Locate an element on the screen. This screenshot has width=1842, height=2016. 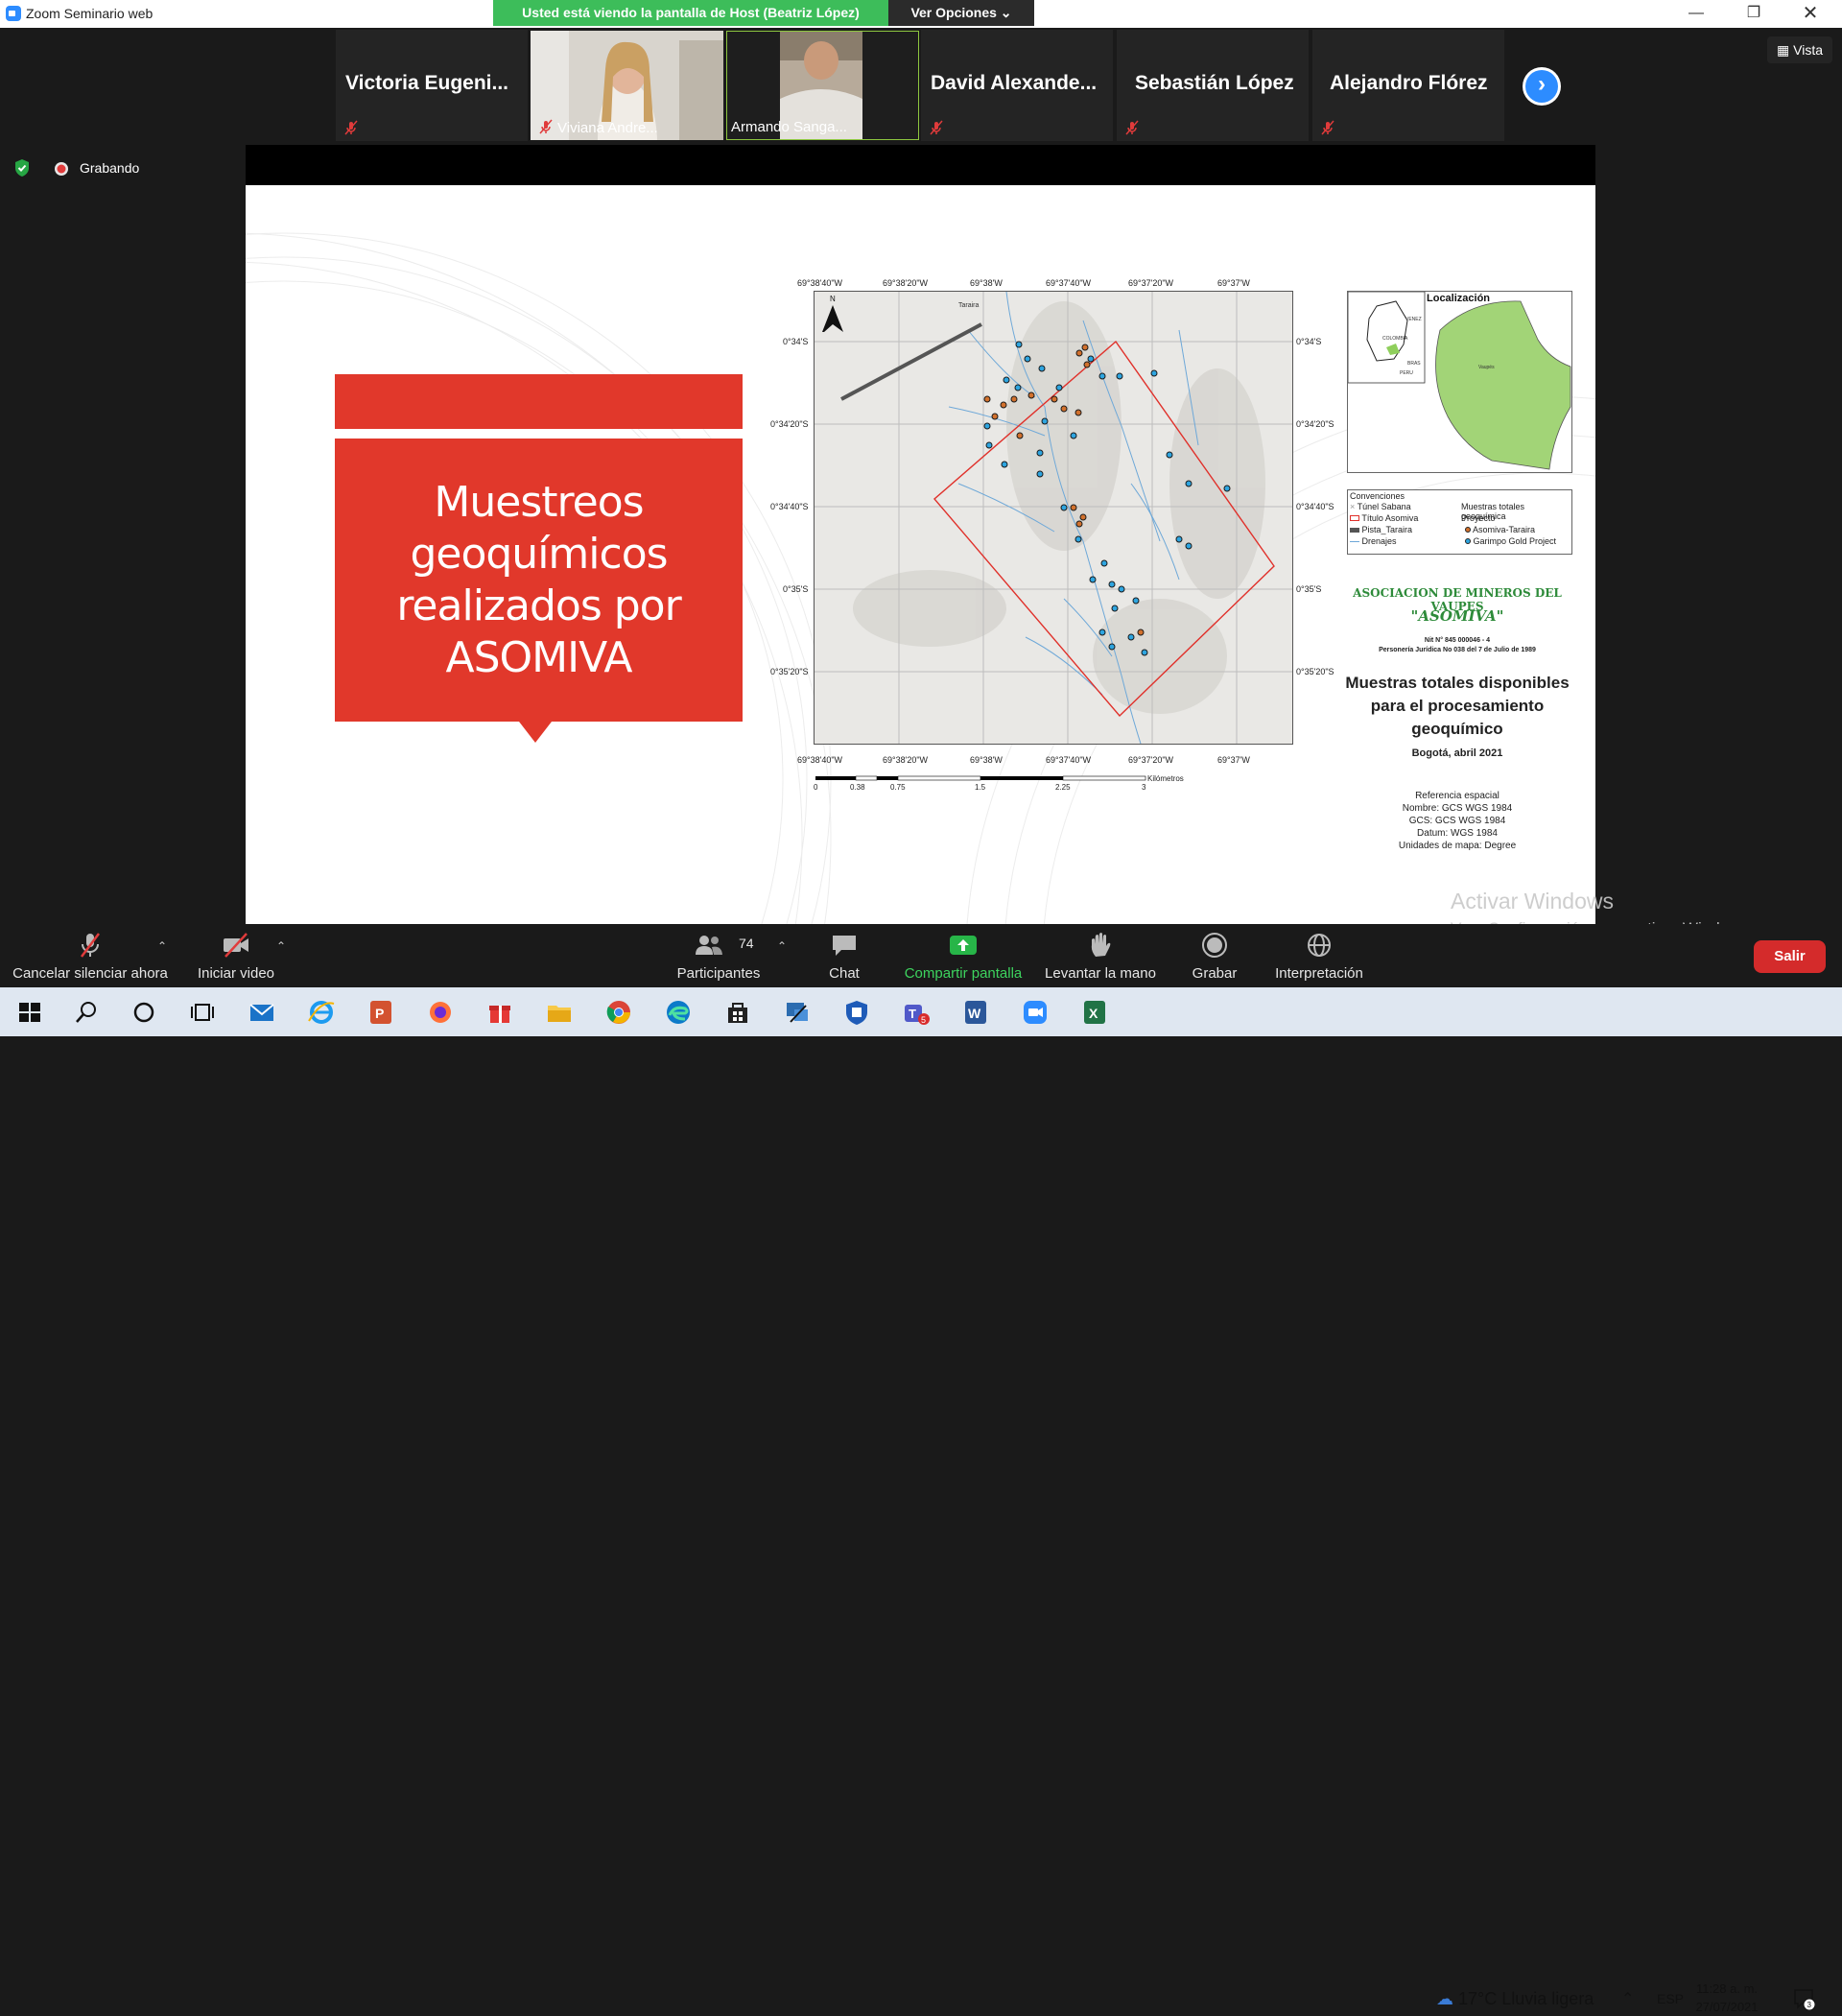
video-options-caret-icon: ⌃ is located at coordinates (281, 946).